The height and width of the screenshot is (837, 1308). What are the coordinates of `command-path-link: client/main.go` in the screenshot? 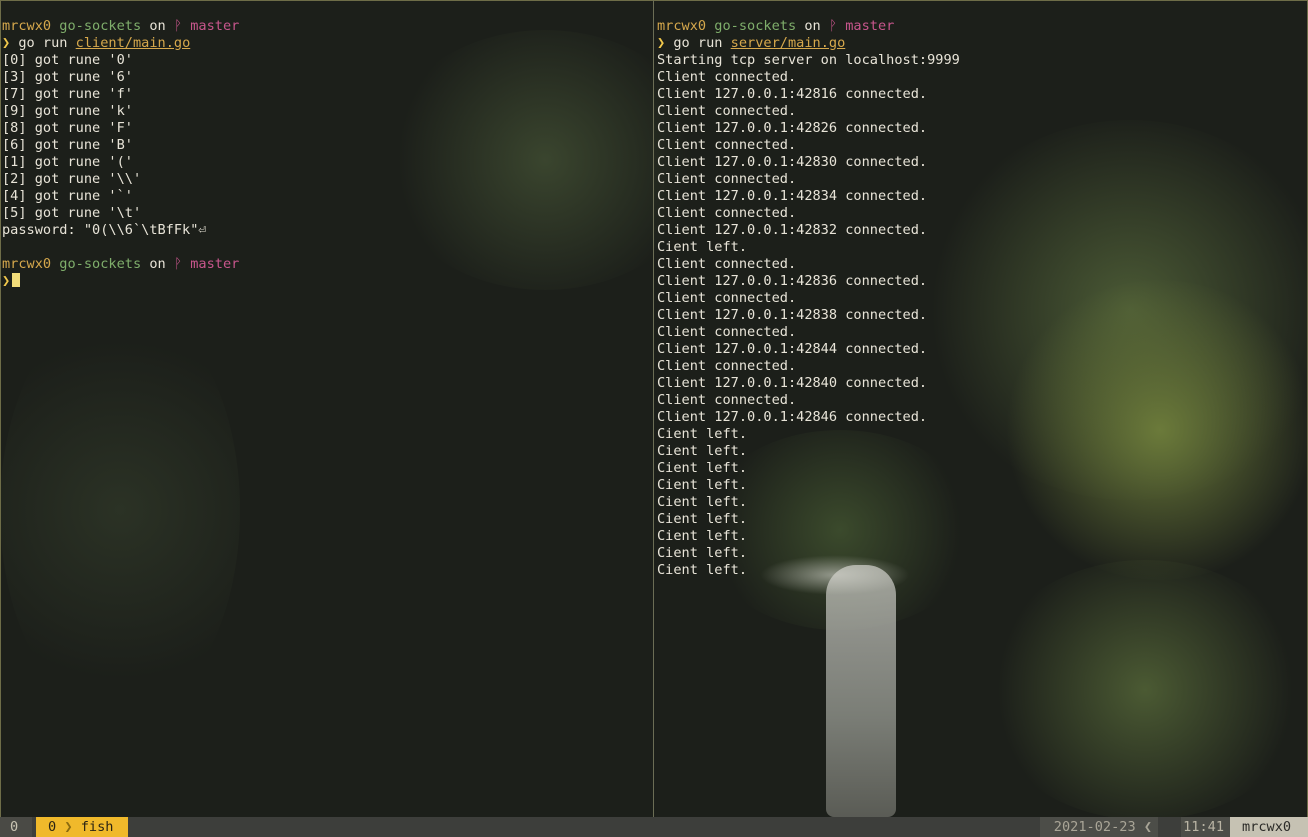 It's located at (133, 43).